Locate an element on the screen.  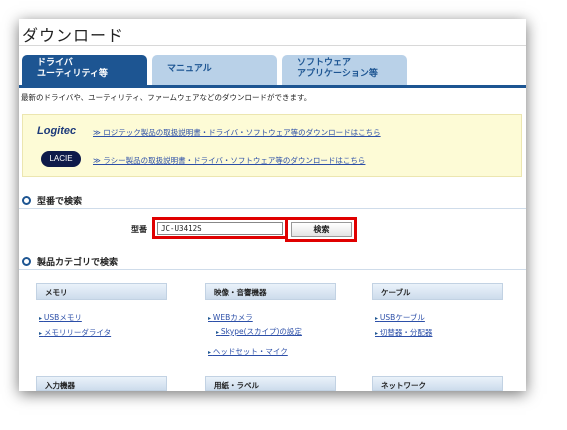
logitec-download-link: ≫ ロジテック製品の取扱説明書・ドライバ・ソフトウェア等のダウンロードはこちら is located at coordinates (237, 132).